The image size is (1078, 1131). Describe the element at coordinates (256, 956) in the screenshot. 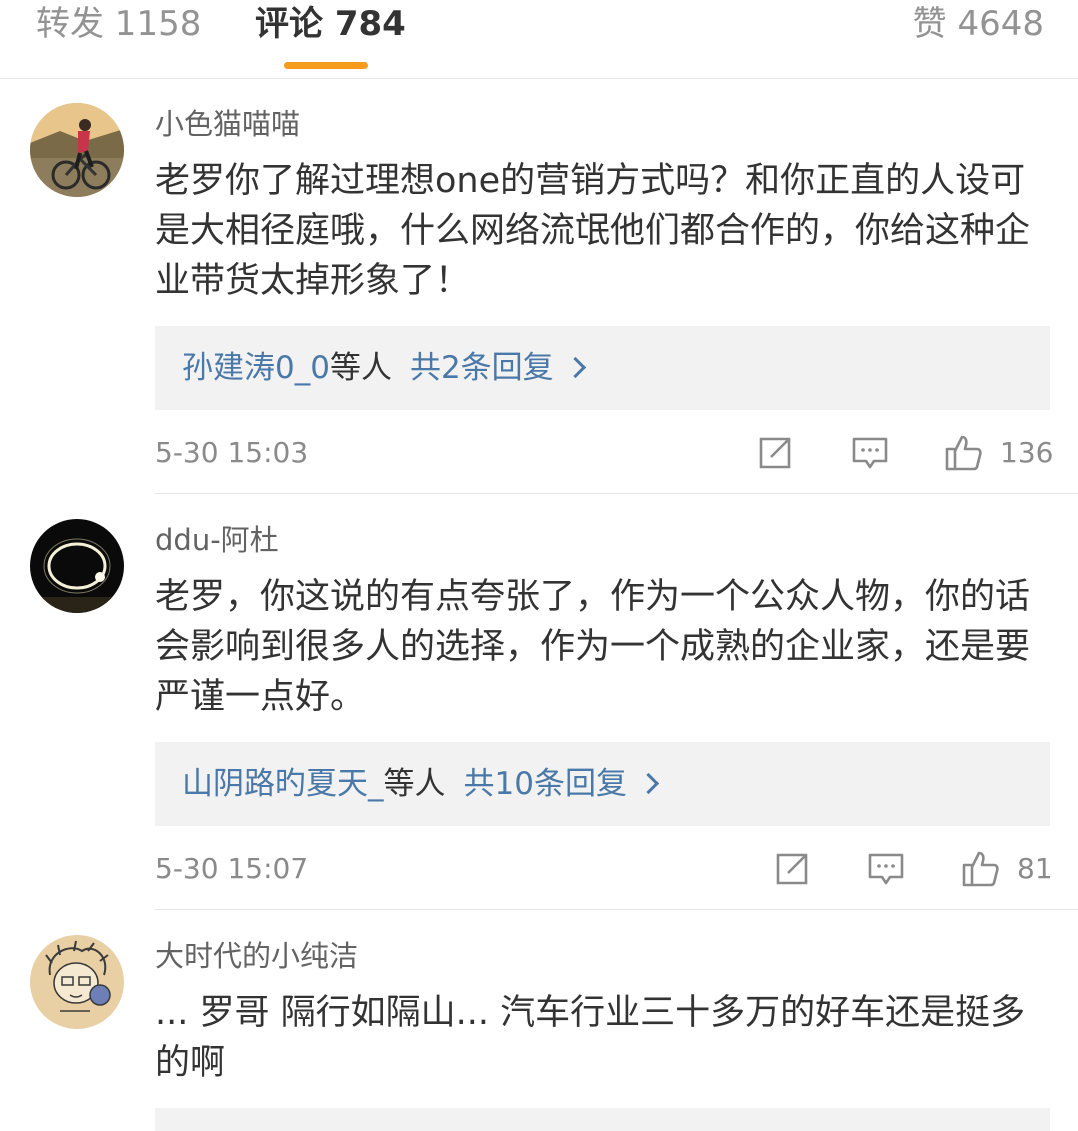

I see `comment-username: 大时代的小纯洁` at that location.